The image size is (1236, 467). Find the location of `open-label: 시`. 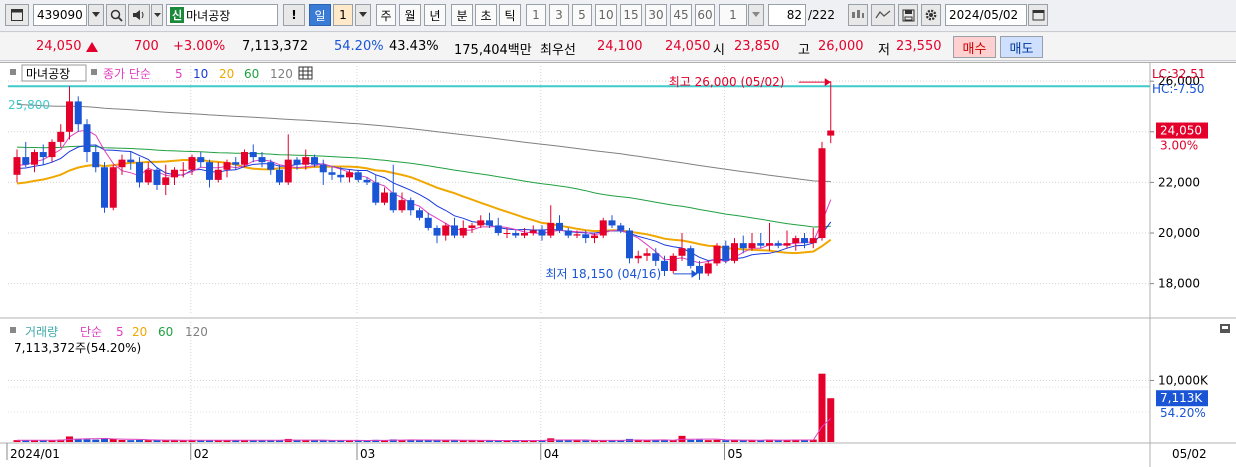

open-label: 시 is located at coordinates (719, 50).